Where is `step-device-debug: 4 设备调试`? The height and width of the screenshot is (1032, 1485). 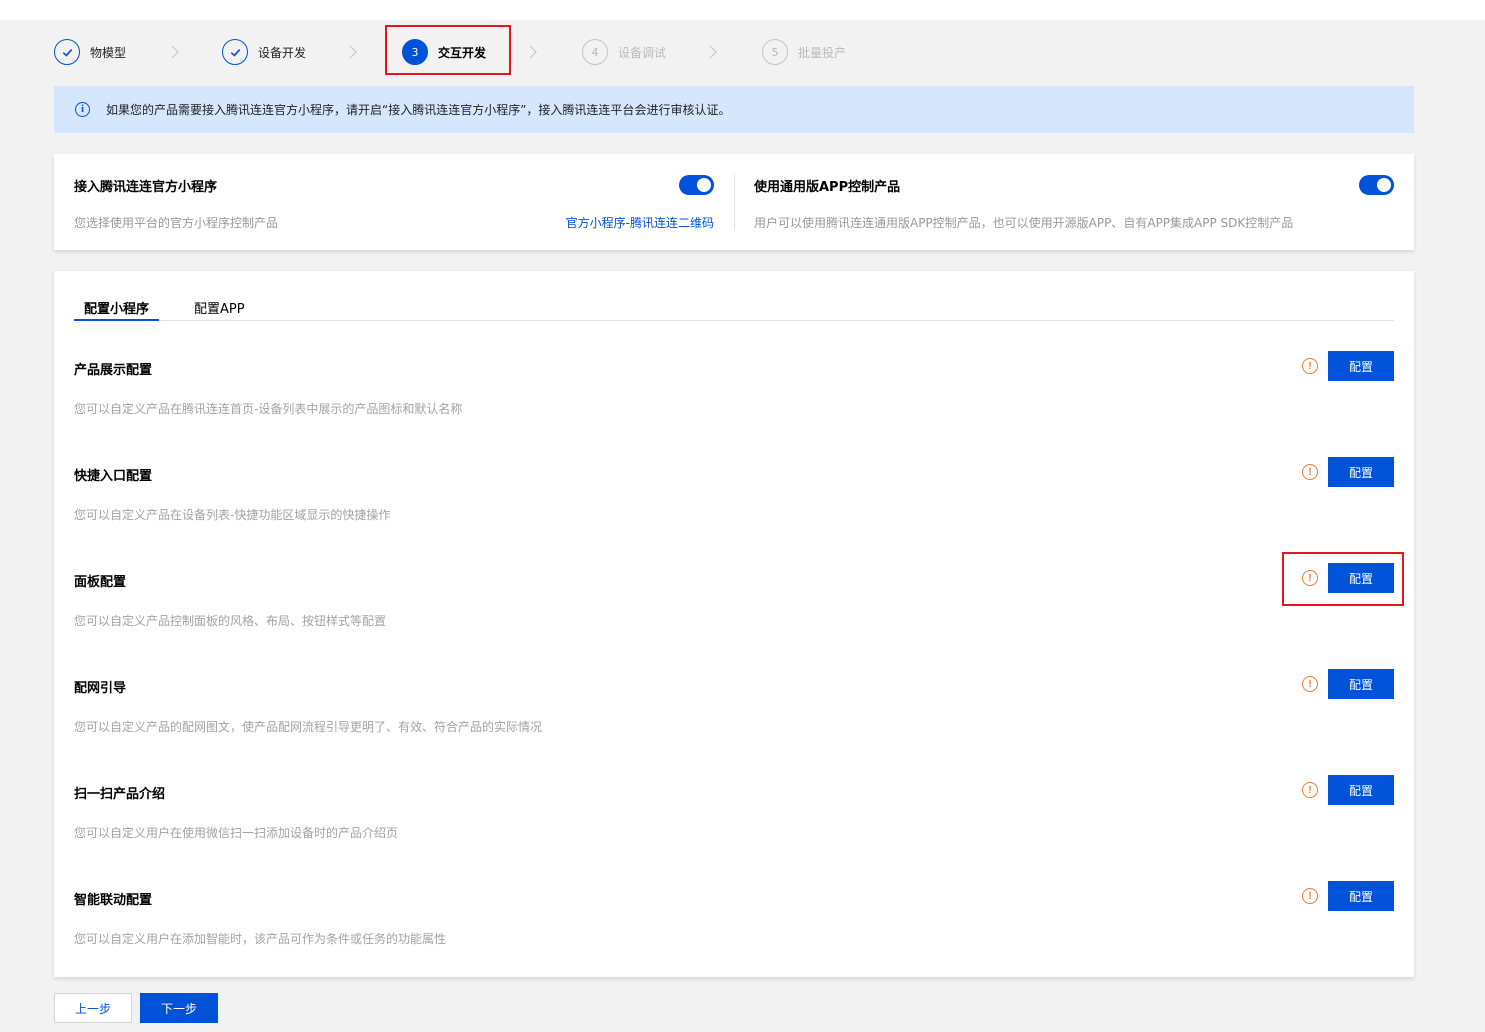
step-device-debug: 4 设备调试 is located at coordinates (624, 52).